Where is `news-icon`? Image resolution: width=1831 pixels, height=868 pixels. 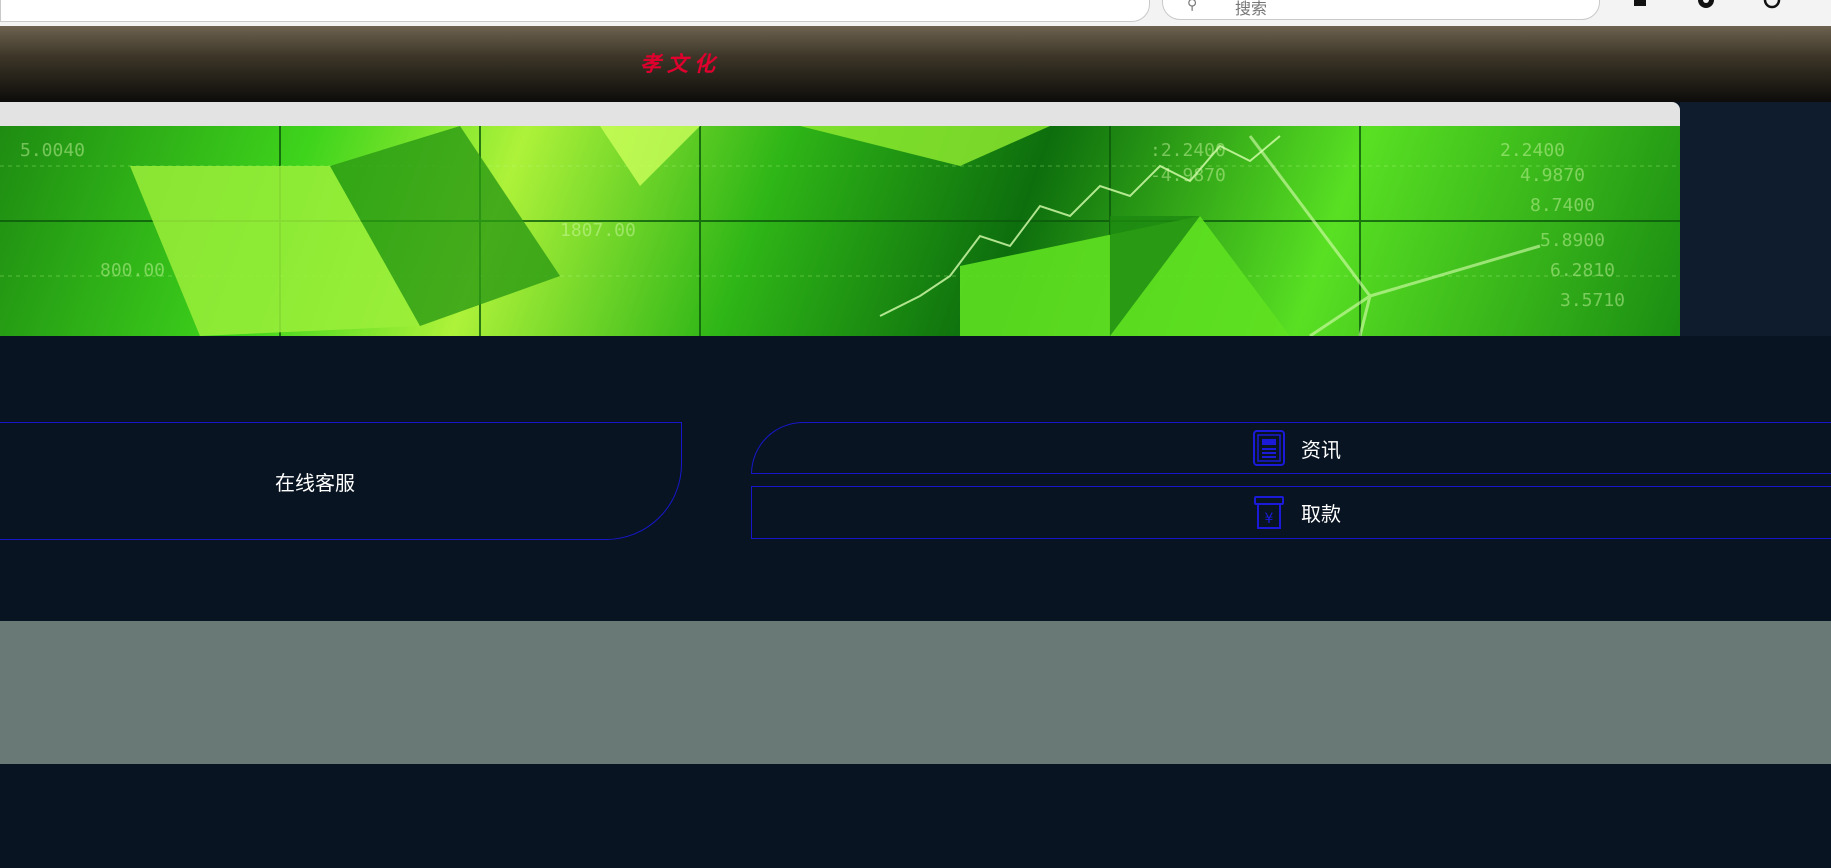 news-icon is located at coordinates (1269, 448).